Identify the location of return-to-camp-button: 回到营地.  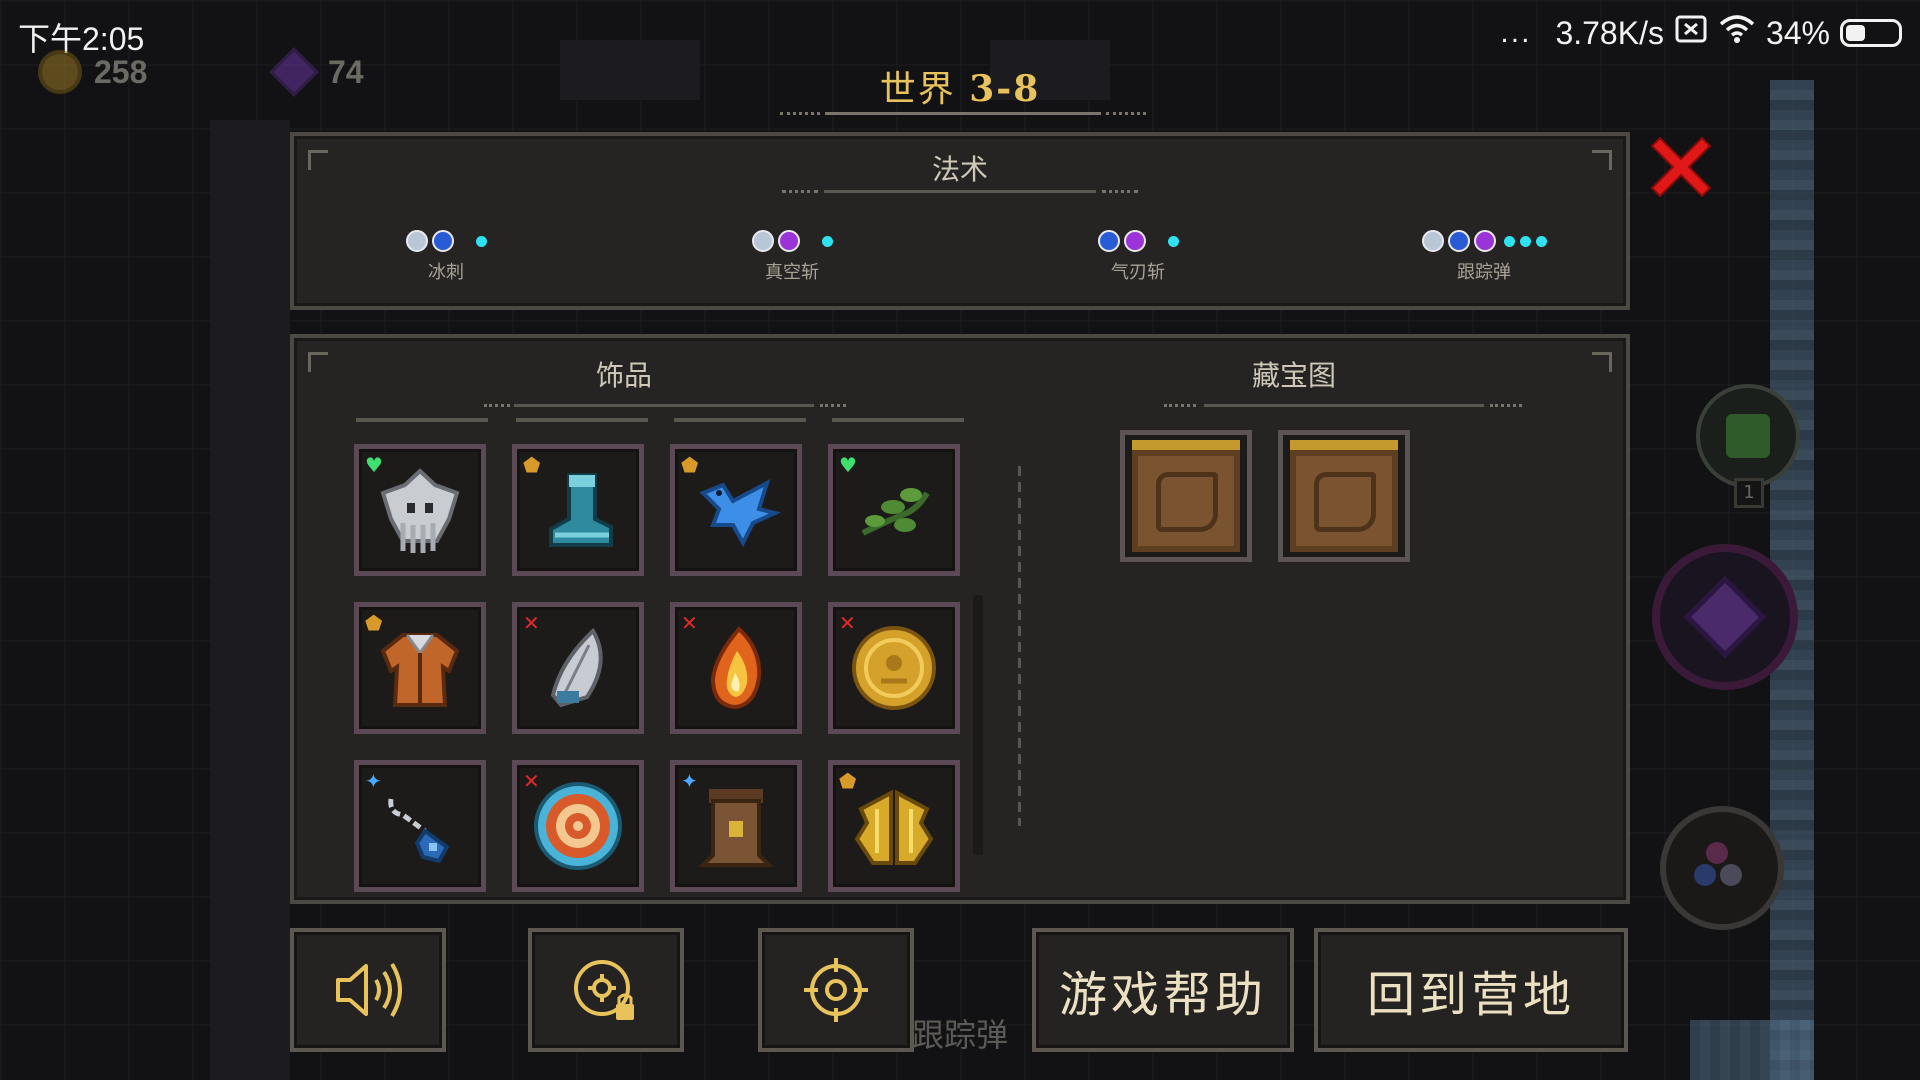
(1471, 990).